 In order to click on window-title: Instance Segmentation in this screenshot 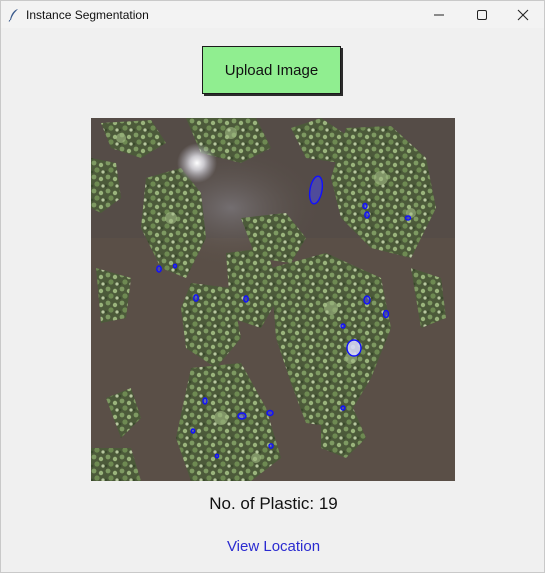, I will do `click(87, 14)`.